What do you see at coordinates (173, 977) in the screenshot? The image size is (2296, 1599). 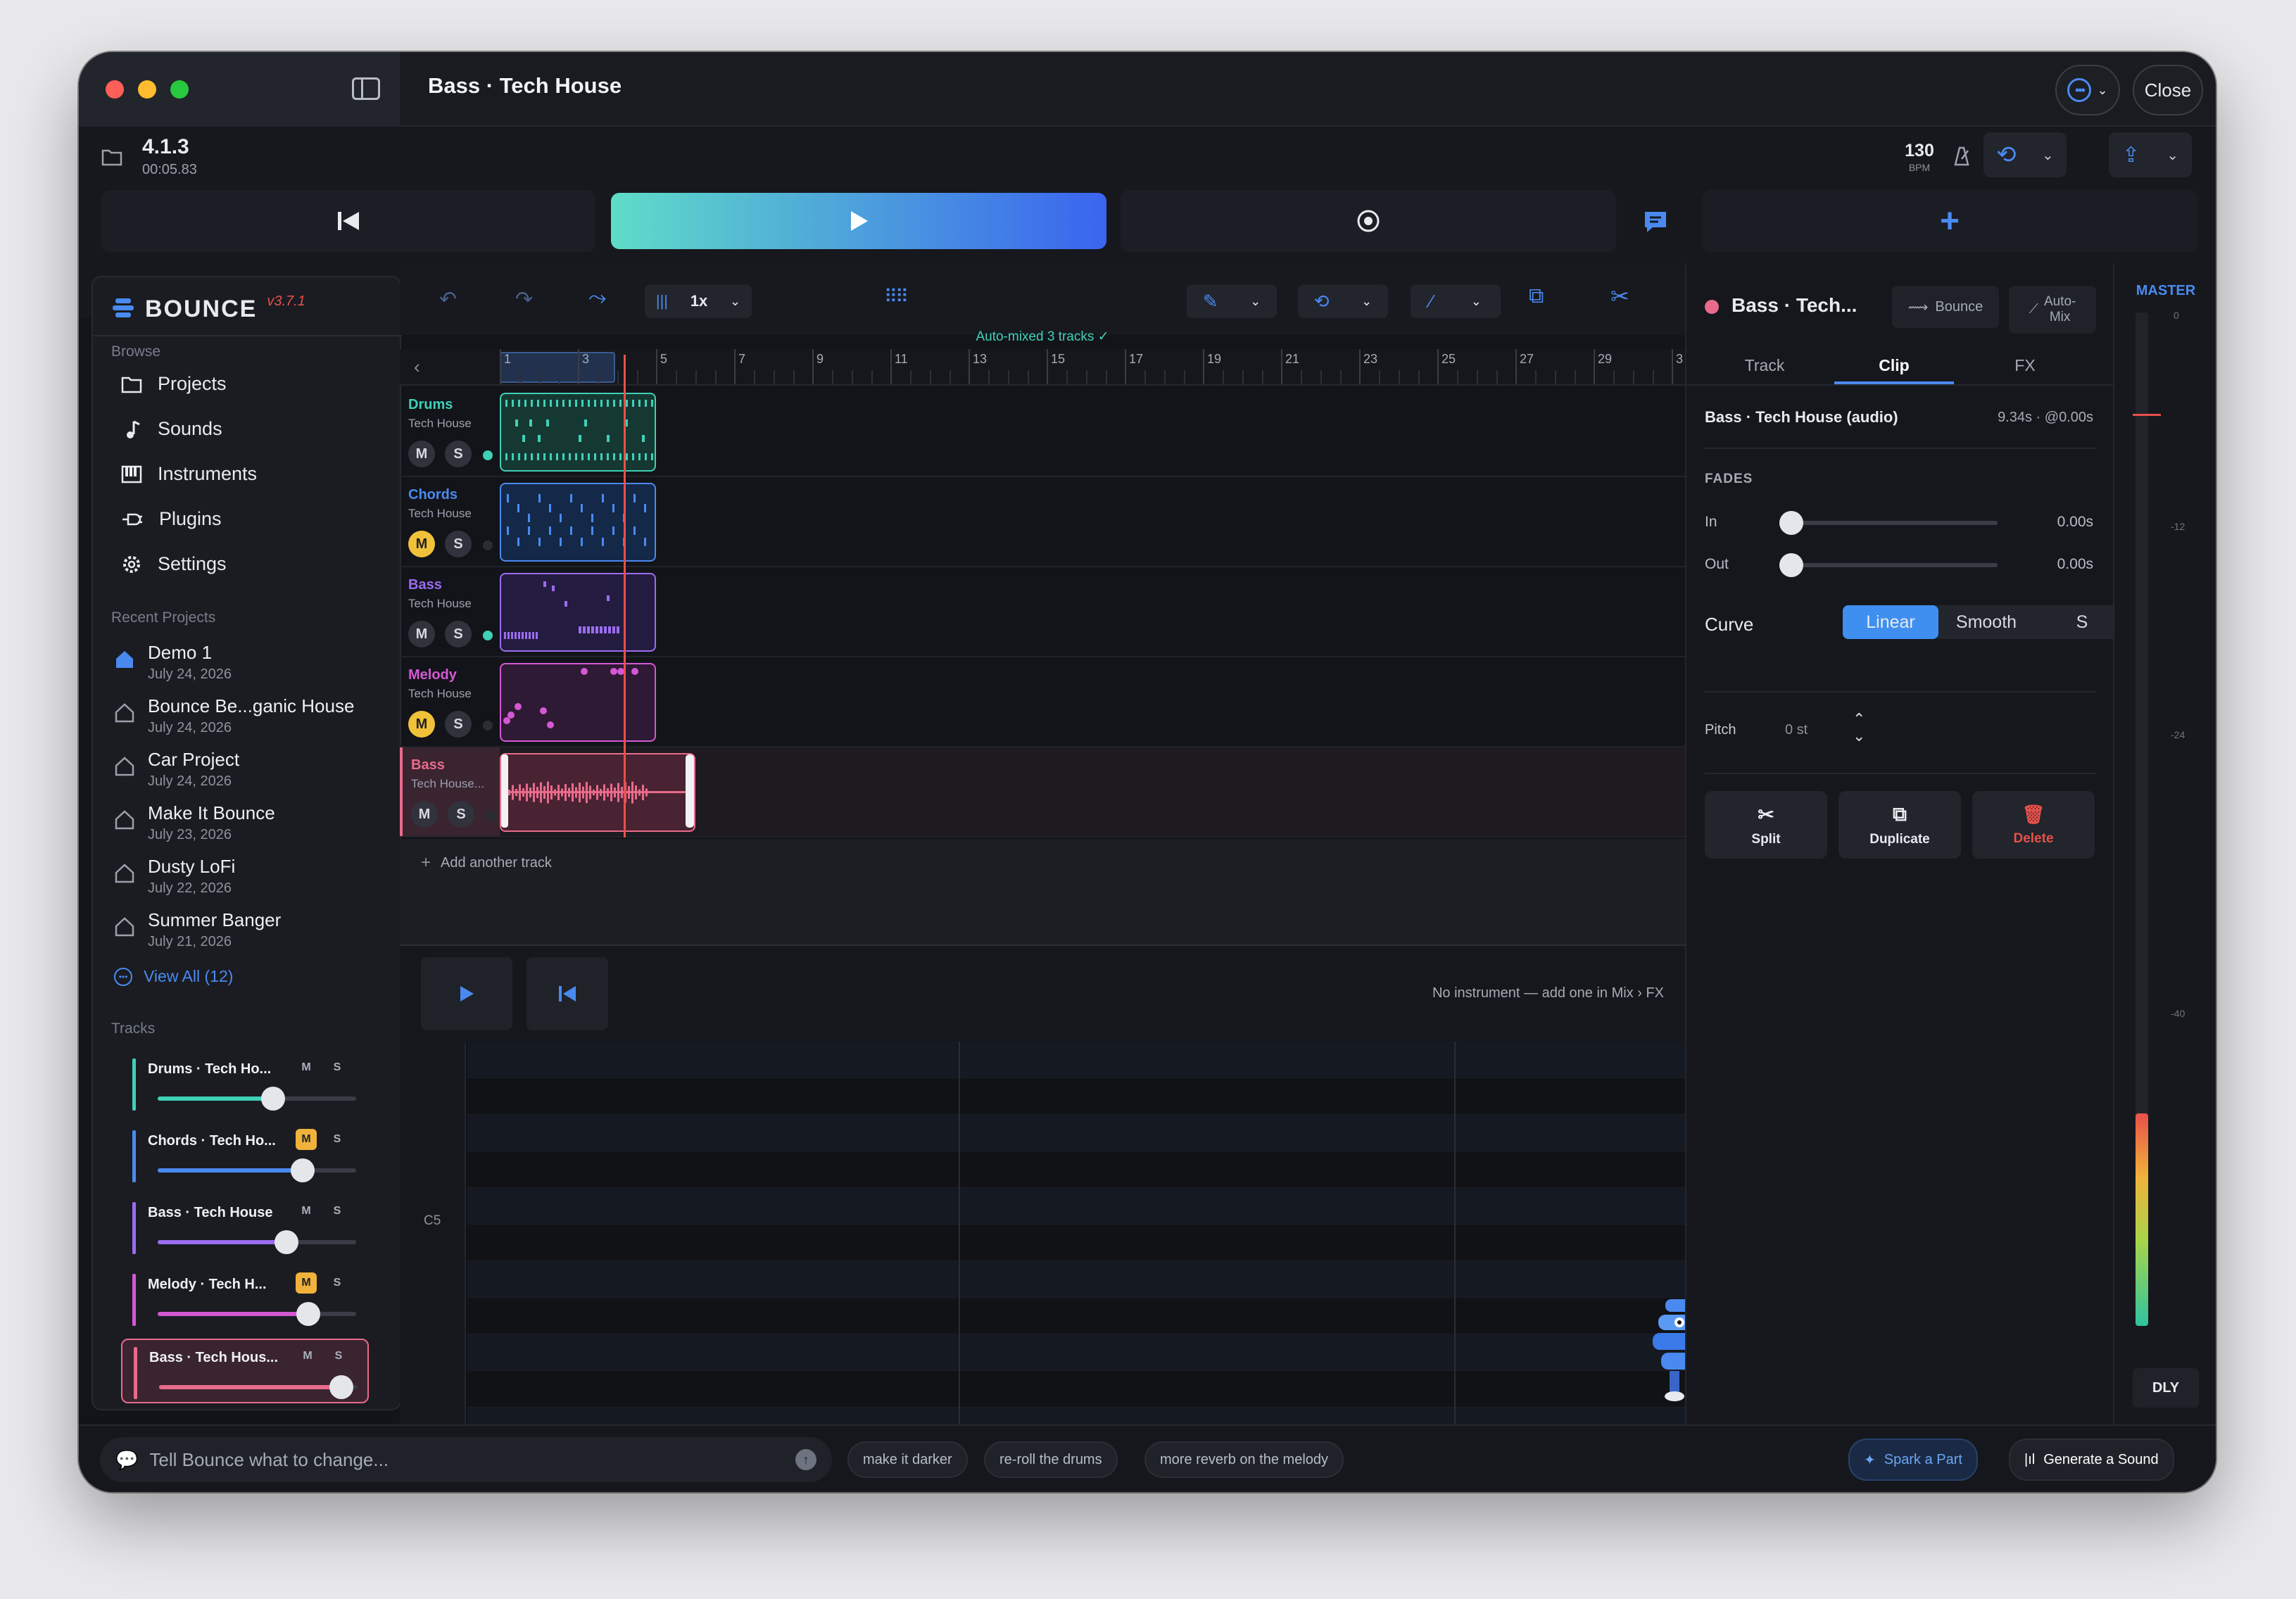 I see `view-all-link: ••• View All (12)` at bounding box center [173, 977].